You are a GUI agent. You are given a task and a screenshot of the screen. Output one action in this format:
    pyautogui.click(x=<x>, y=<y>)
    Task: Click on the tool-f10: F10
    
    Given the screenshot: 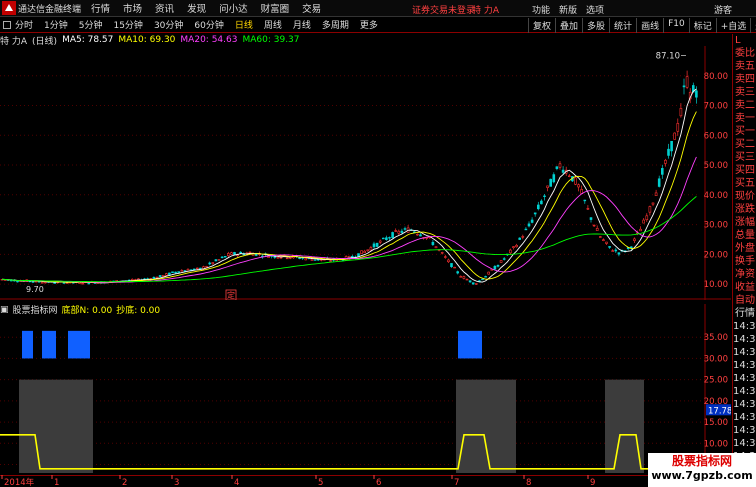 What is the action you would take?
    pyautogui.click(x=676, y=25)
    